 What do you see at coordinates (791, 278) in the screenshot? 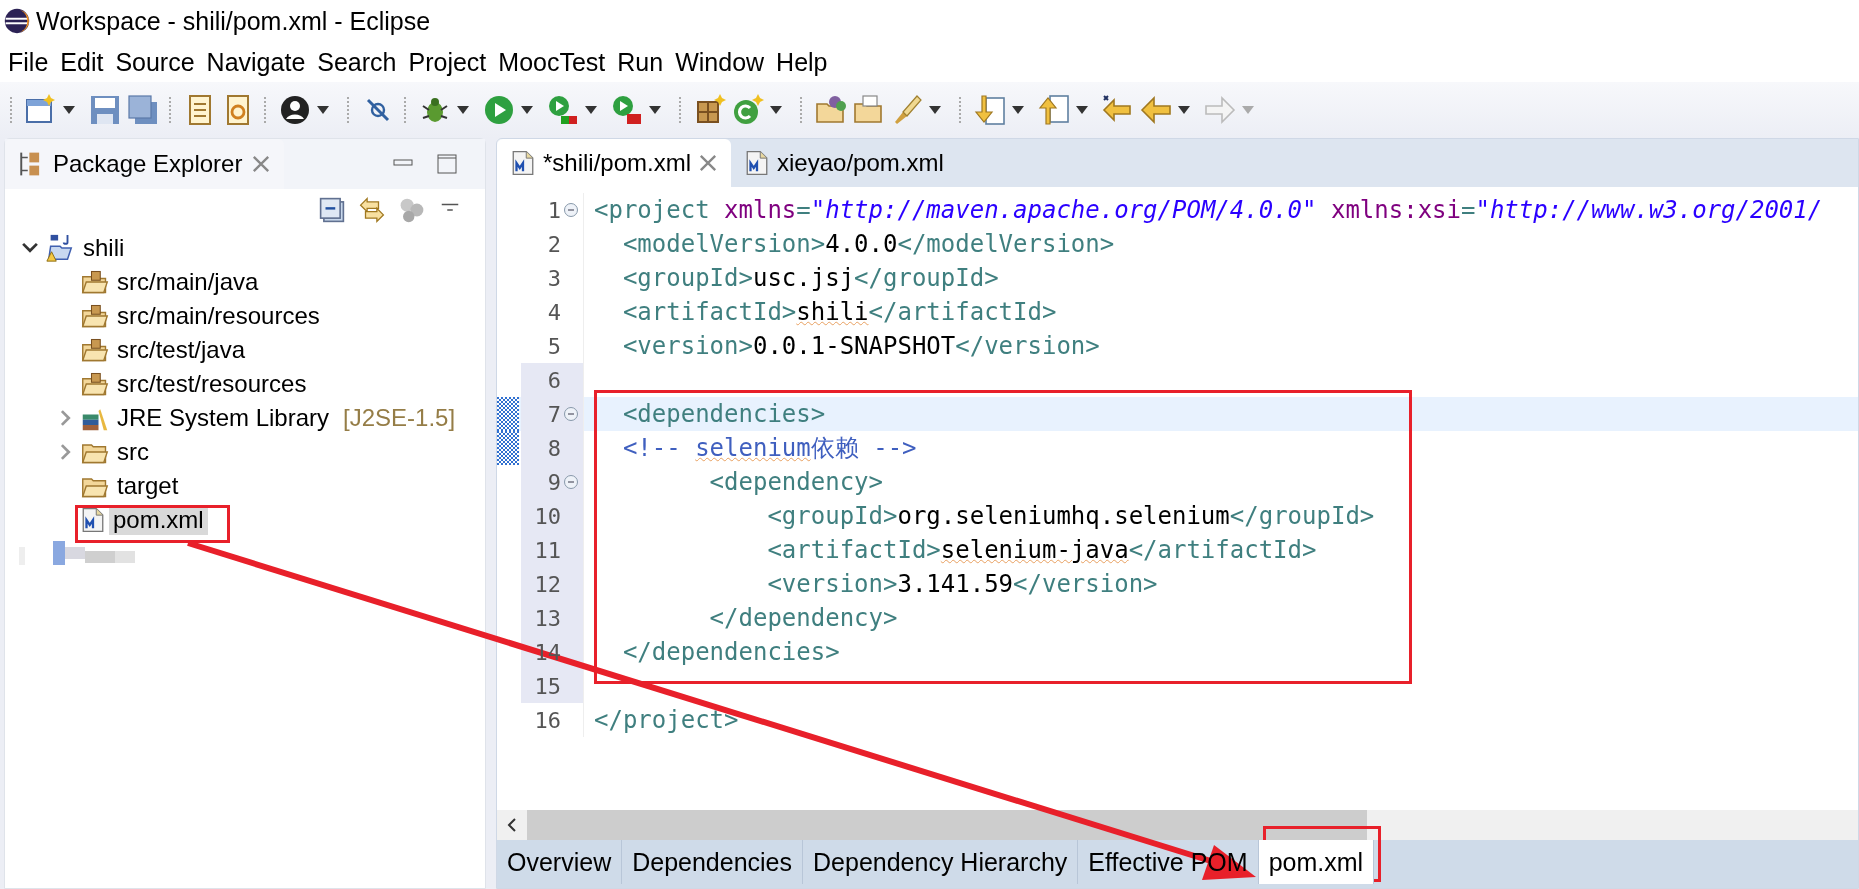
I see `code-line: <groupId>usc.jsj</groupId>` at bounding box center [791, 278].